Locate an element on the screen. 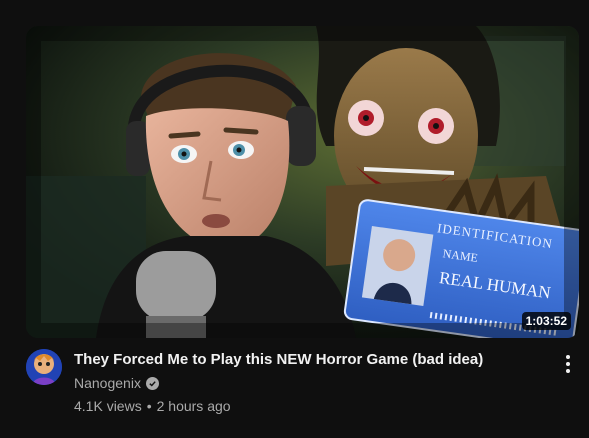 The image size is (589, 438). avatar-image is located at coordinates (44, 367).